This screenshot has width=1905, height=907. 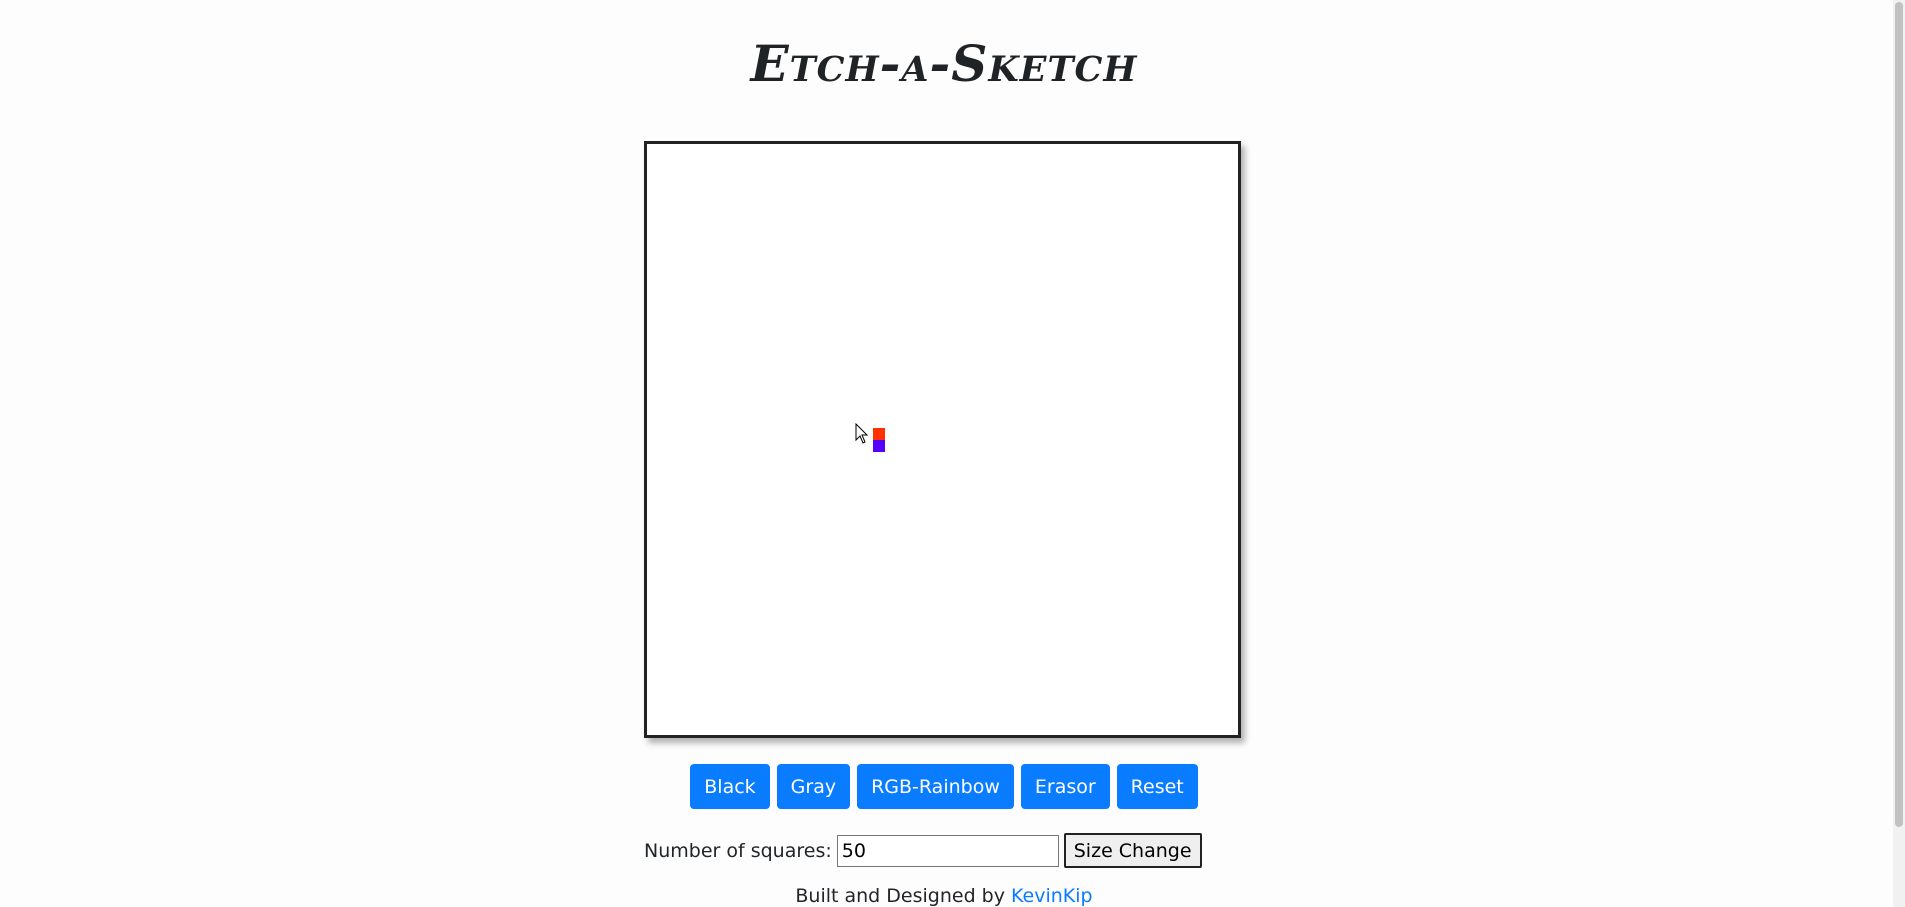 I want to click on page-title: Etch-a-Sketch, so click(x=944, y=63).